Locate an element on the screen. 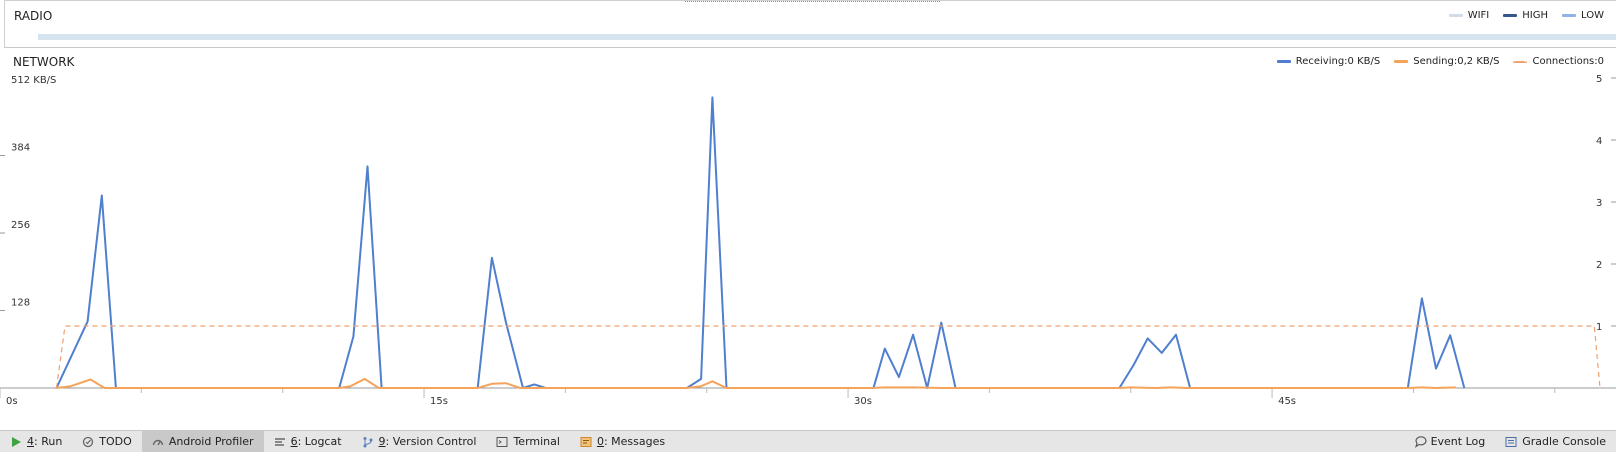 The height and width of the screenshot is (452, 1616). tool-window-label: : Logcat is located at coordinates (319, 441).